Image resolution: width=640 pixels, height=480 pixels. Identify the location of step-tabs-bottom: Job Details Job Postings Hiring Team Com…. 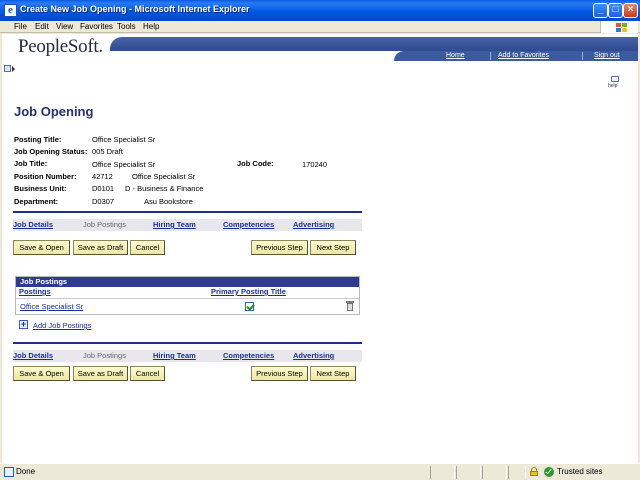
(187, 356).